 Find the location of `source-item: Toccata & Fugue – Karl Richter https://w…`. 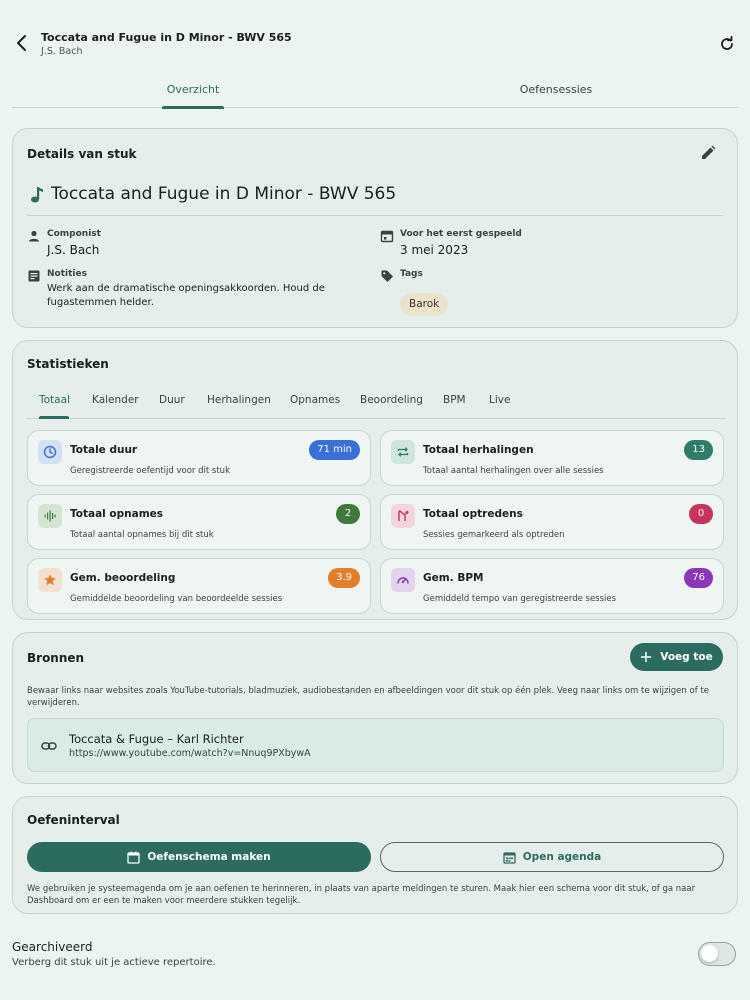

source-item: Toccata & Fugue – Karl Richter https://w… is located at coordinates (375, 745).